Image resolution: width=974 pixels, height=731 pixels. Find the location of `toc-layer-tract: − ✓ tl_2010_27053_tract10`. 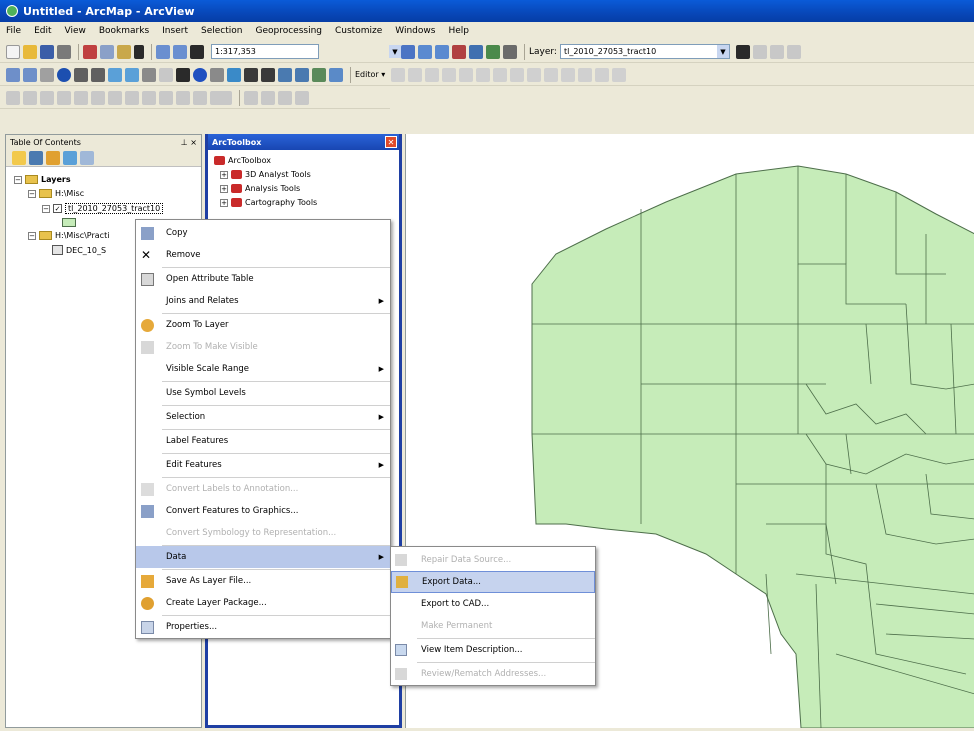

toc-layer-tract: − ✓ tl_2010_27053_tract10 is located at coordinates (103, 208).